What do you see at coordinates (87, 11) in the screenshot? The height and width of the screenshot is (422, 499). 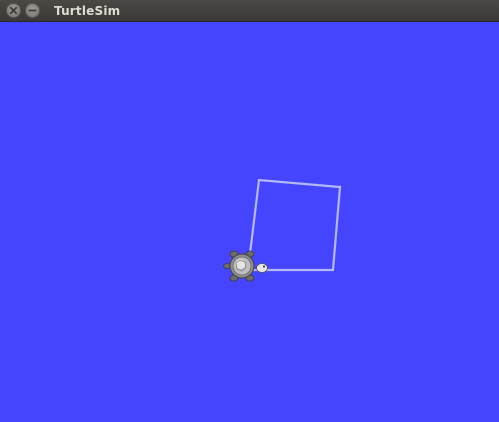 I see `window-title: TurtleSim` at bounding box center [87, 11].